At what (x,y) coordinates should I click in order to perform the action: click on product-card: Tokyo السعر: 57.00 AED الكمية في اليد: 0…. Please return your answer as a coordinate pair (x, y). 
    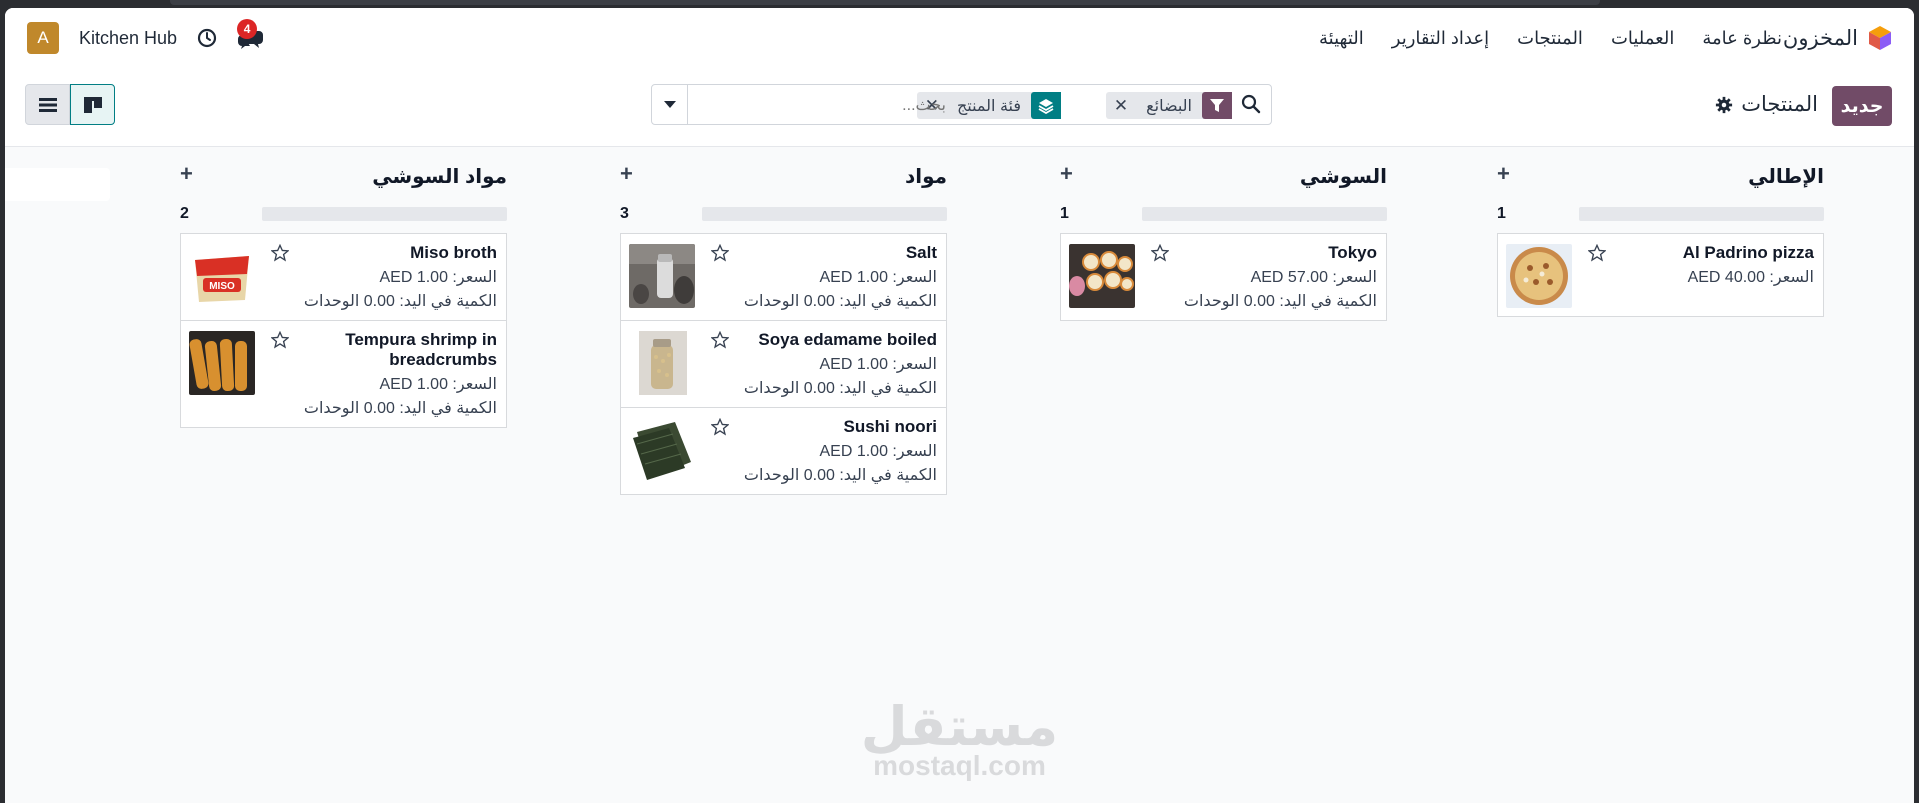
    Looking at the image, I should click on (1223, 277).